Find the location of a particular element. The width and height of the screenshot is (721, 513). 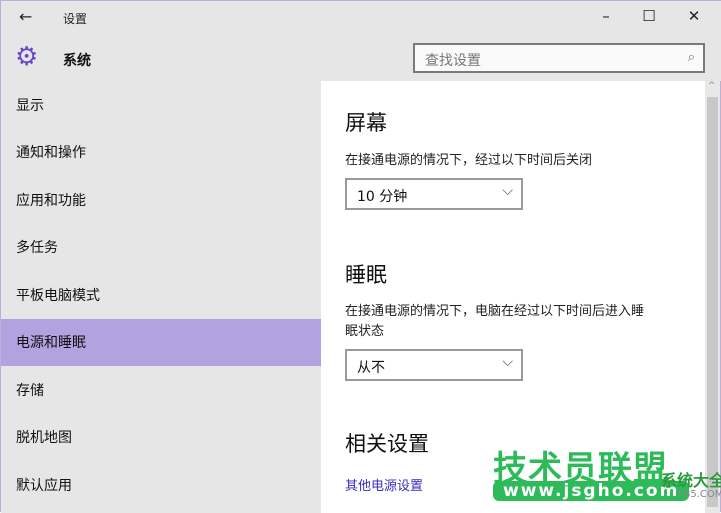

gear-icon: ⚙ is located at coordinates (27, 57).